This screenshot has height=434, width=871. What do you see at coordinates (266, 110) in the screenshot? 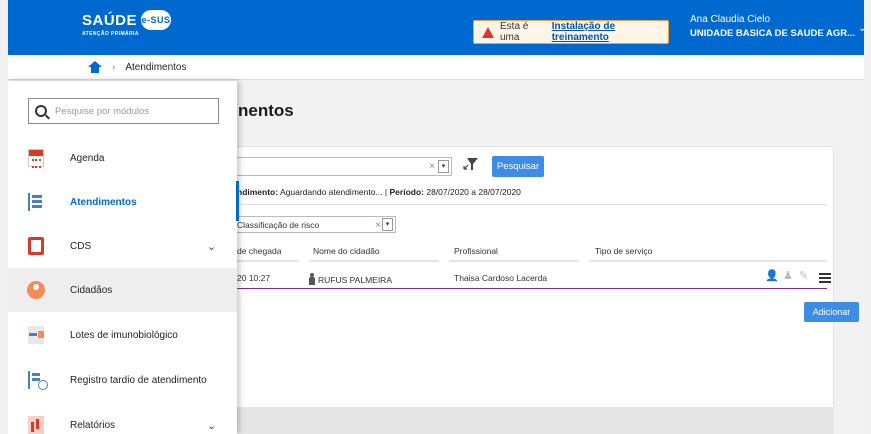
I see `page-title: nentos` at bounding box center [266, 110].